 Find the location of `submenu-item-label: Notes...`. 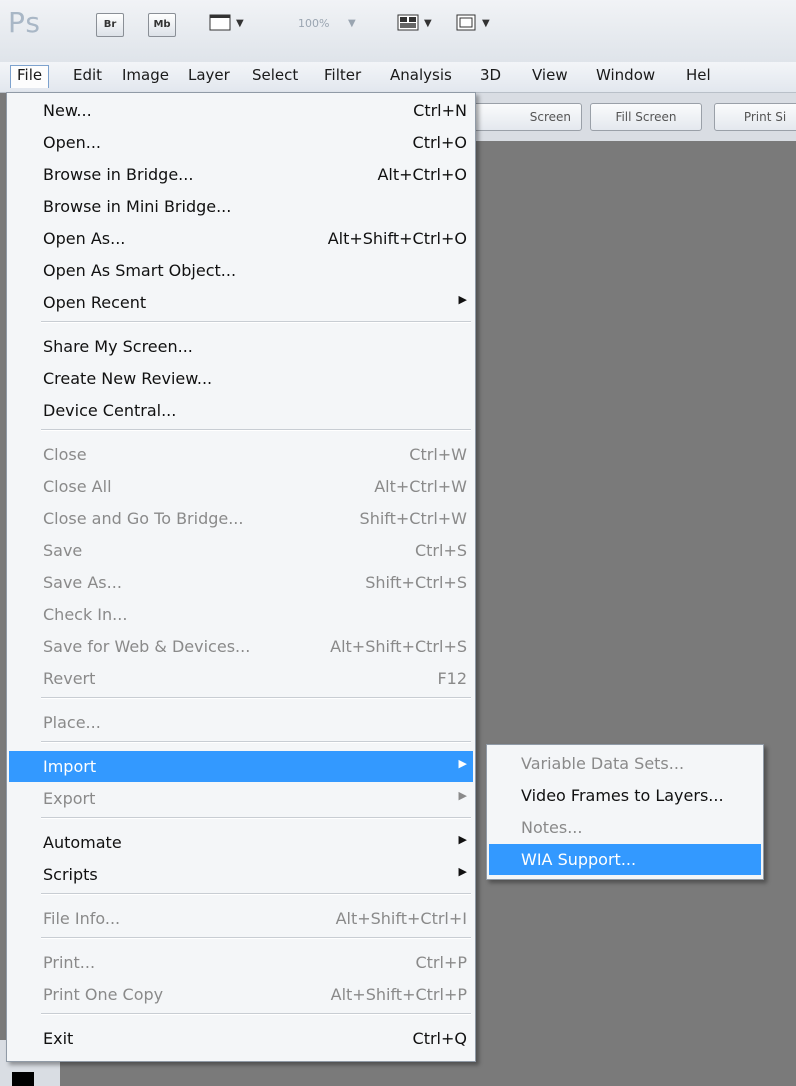

submenu-item-label: Notes... is located at coordinates (552, 827).